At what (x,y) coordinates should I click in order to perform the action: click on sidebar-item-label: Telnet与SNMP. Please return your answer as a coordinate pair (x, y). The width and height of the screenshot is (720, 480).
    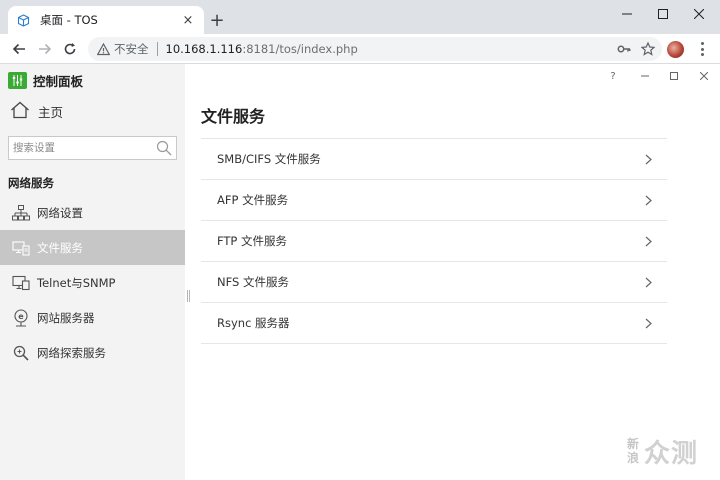
    Looking at the image, I should click on (76, 282).